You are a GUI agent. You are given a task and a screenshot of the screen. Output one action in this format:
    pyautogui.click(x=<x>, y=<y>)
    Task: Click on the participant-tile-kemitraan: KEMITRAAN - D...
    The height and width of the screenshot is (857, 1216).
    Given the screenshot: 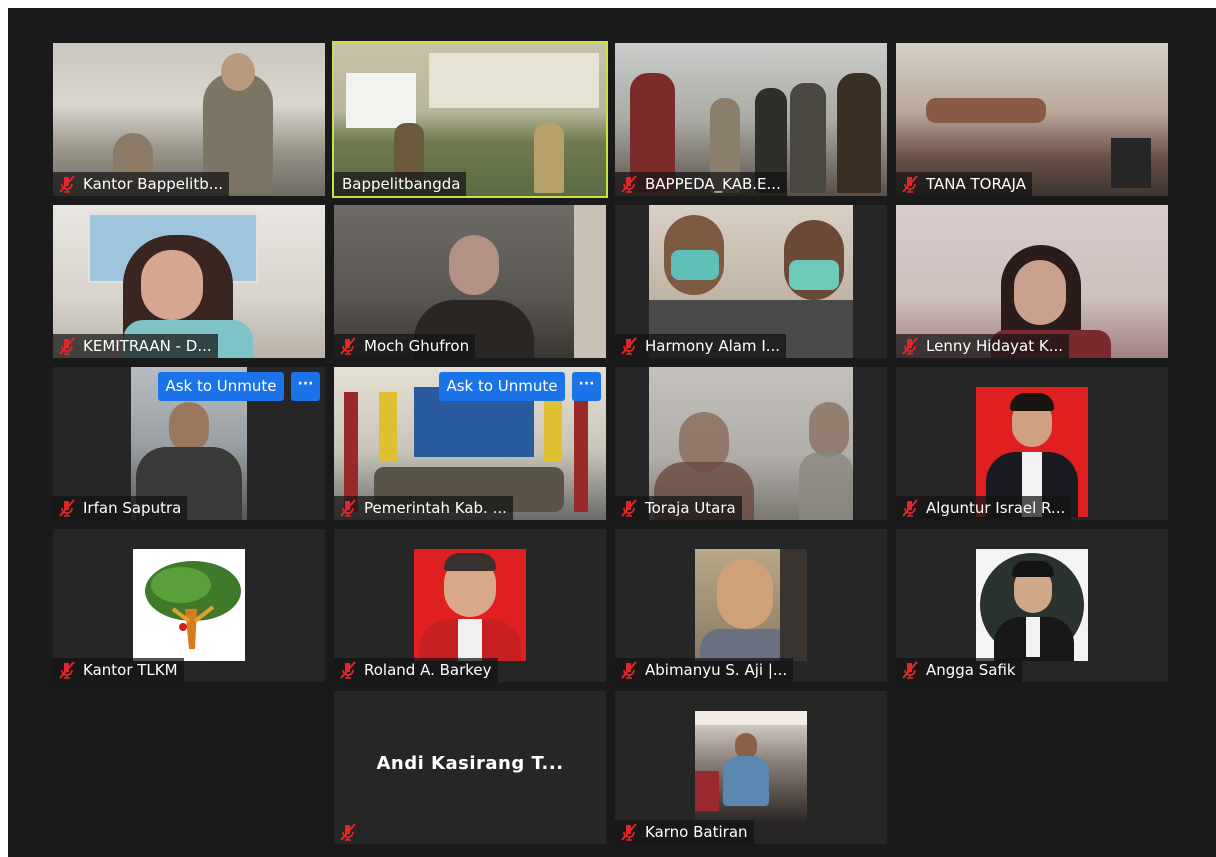 What is the action you would take?
    pyautogui.click(x=189, y=281)
    